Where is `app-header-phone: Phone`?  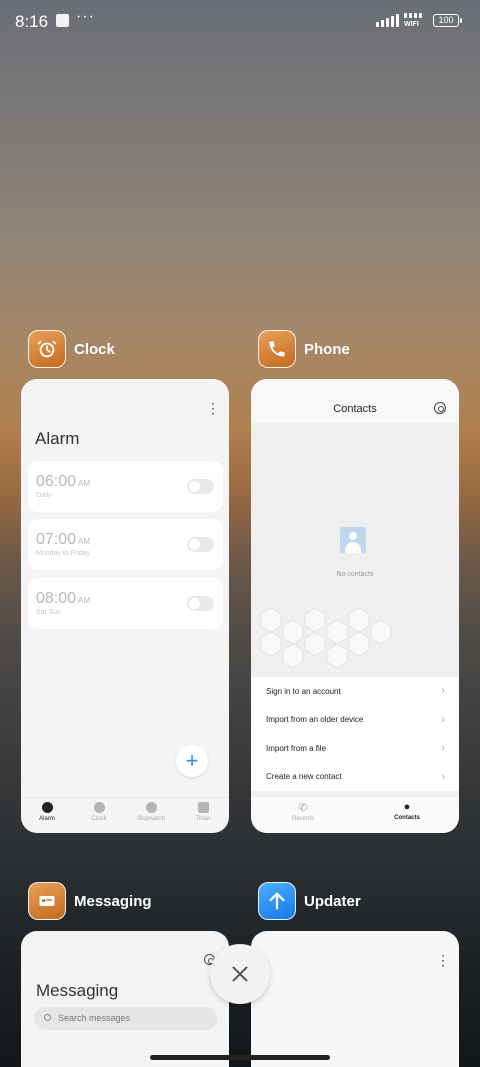
app-header-phone: Phone is located at coordinates (304, 349).